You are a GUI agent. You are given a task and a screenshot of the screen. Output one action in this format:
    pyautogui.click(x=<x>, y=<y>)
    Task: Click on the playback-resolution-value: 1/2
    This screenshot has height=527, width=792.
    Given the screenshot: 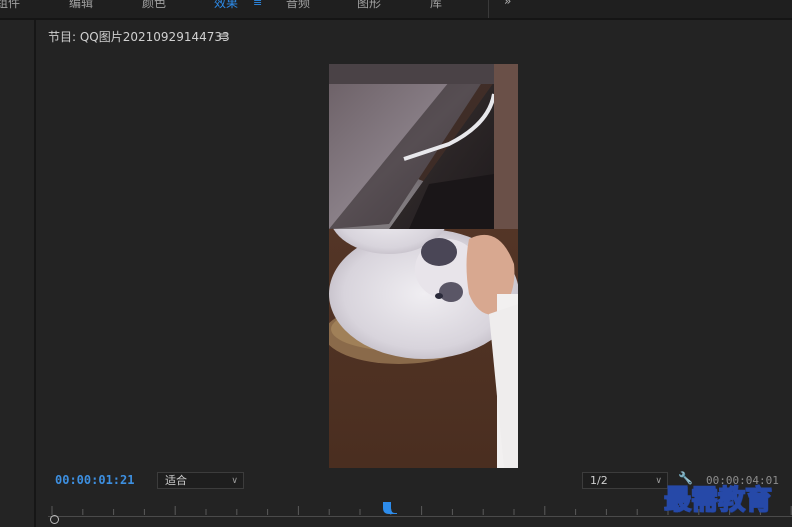 What is the action you would take?
    pyautogui.click(x=599, y=480)
    